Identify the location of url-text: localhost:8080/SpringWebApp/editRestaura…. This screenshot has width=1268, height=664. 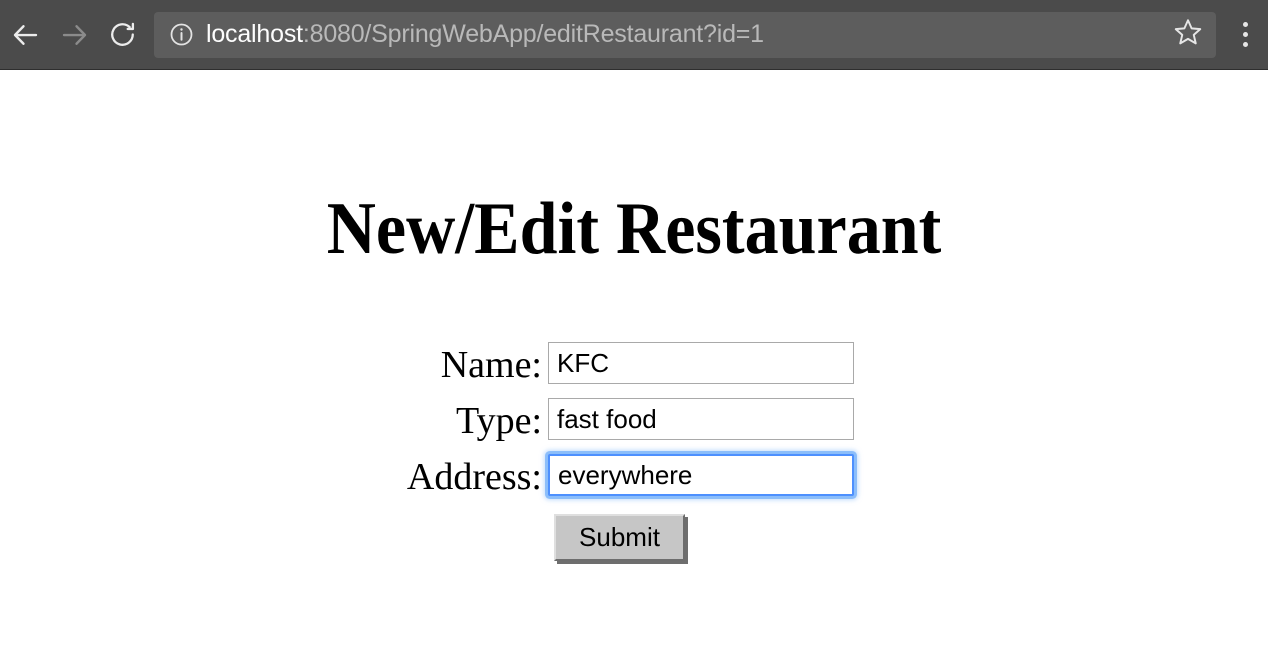
(684, 34).